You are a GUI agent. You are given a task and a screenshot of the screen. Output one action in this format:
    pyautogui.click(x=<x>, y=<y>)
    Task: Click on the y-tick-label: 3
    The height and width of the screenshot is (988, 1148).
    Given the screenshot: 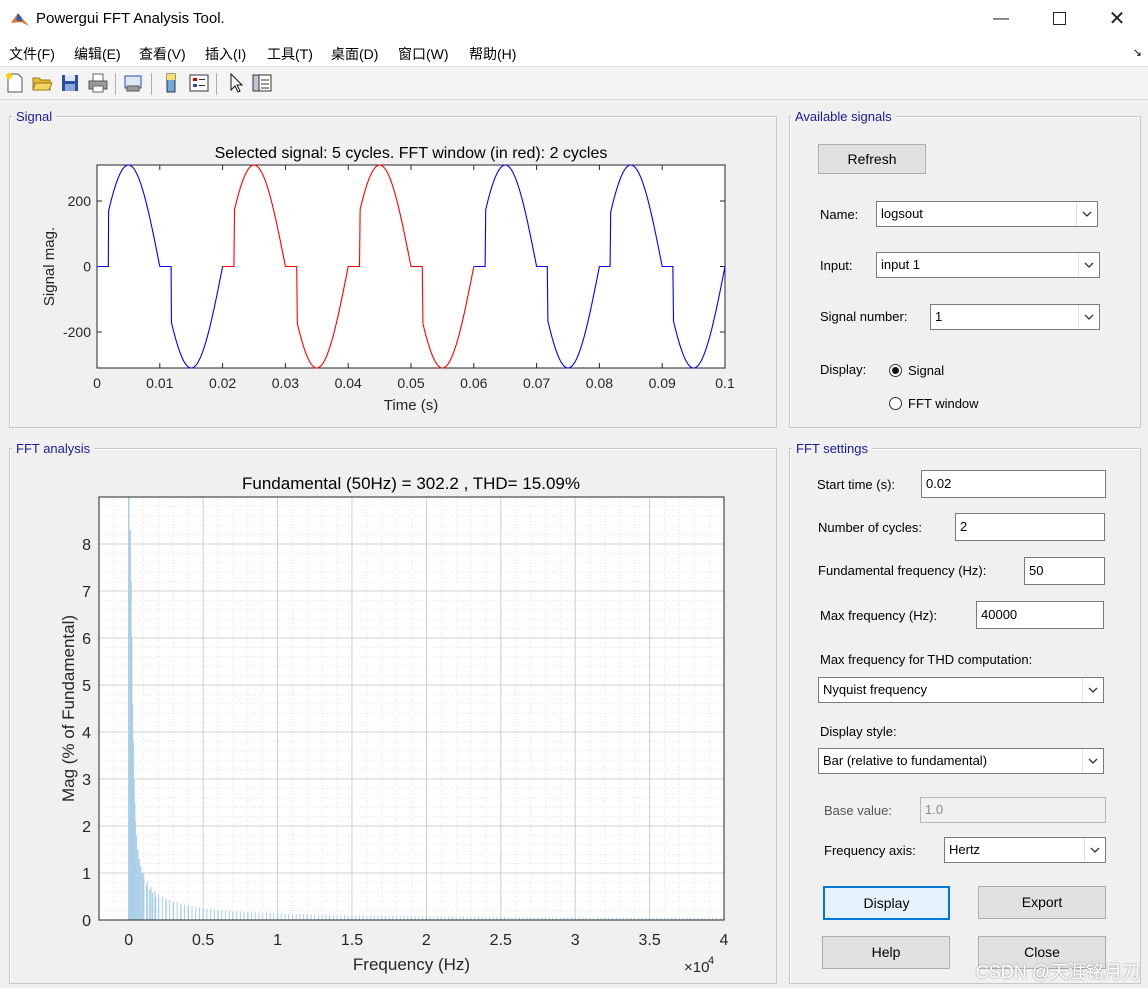 What is the action you would take?
    pyautogui.click(x=86, y=780)
    